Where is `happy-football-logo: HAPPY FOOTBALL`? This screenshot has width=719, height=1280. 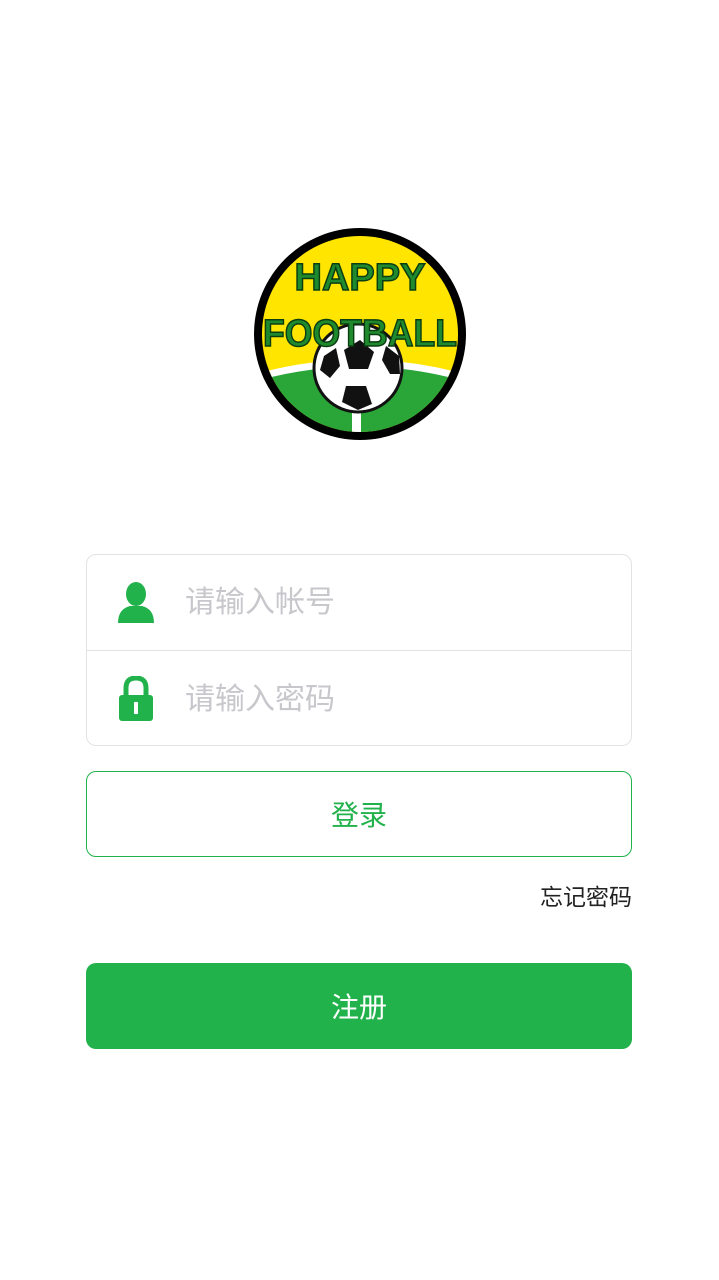 happy-football-logo: HAPPY FOOTBALL is located at coordinates (360, 334).